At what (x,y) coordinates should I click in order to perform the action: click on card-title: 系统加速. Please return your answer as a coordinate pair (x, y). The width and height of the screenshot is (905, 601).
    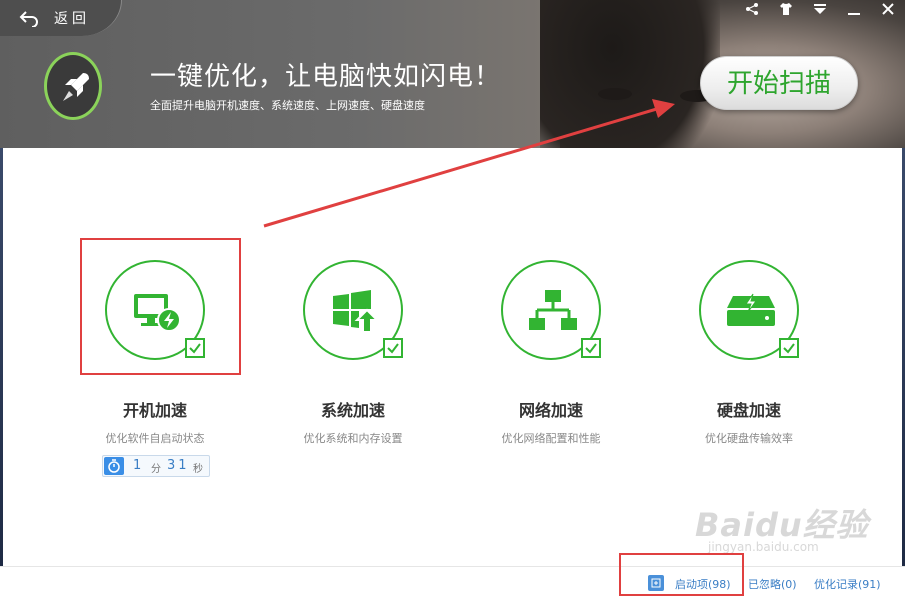
    Looking at the image, I should click on (352, 410).